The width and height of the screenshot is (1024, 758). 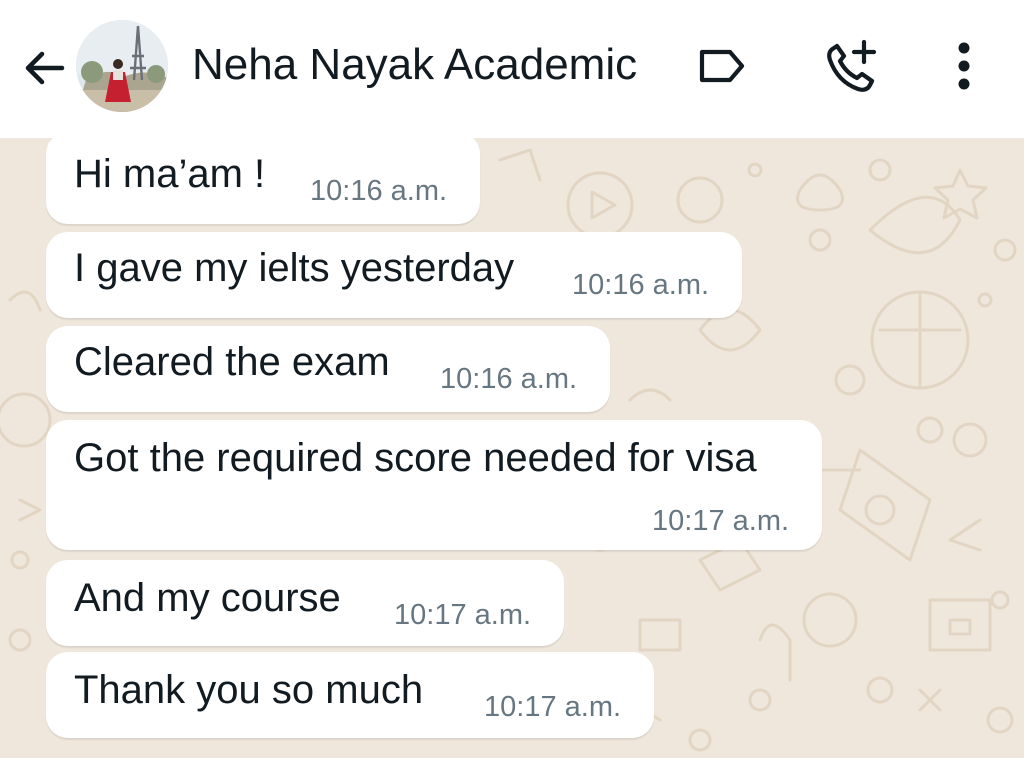 I want to click on message-text: Hi ma’am !, so click(x=170, y=174).